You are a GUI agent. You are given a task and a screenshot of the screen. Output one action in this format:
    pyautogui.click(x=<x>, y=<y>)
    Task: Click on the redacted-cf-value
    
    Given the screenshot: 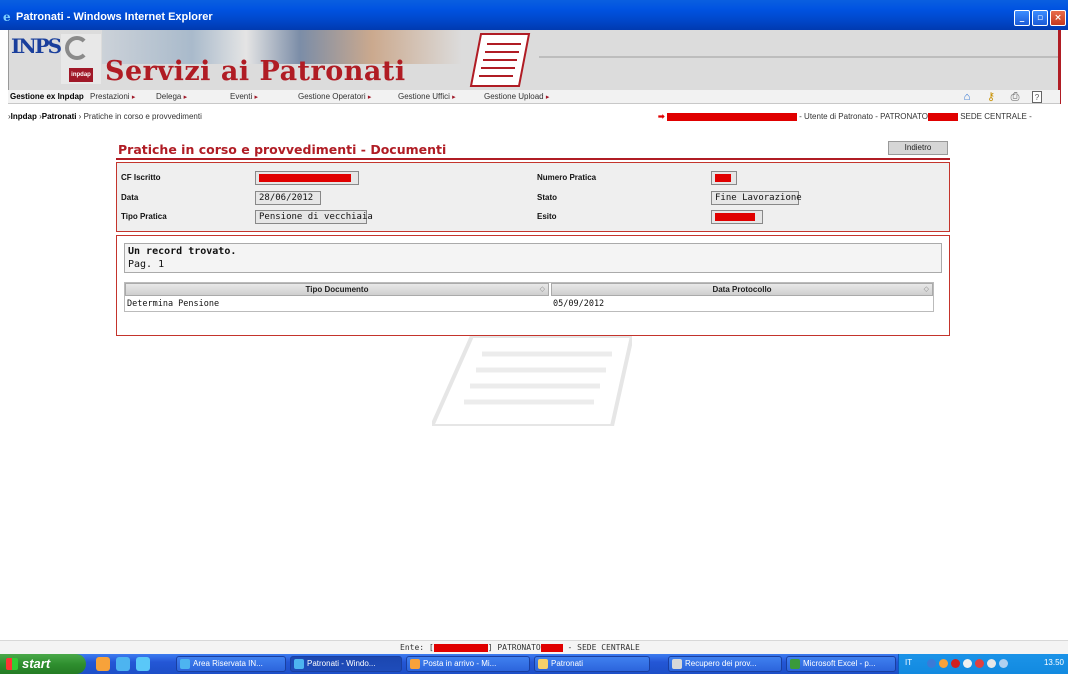 What is the action you would take?
    pyautogui.click(x=305, y=177)
    